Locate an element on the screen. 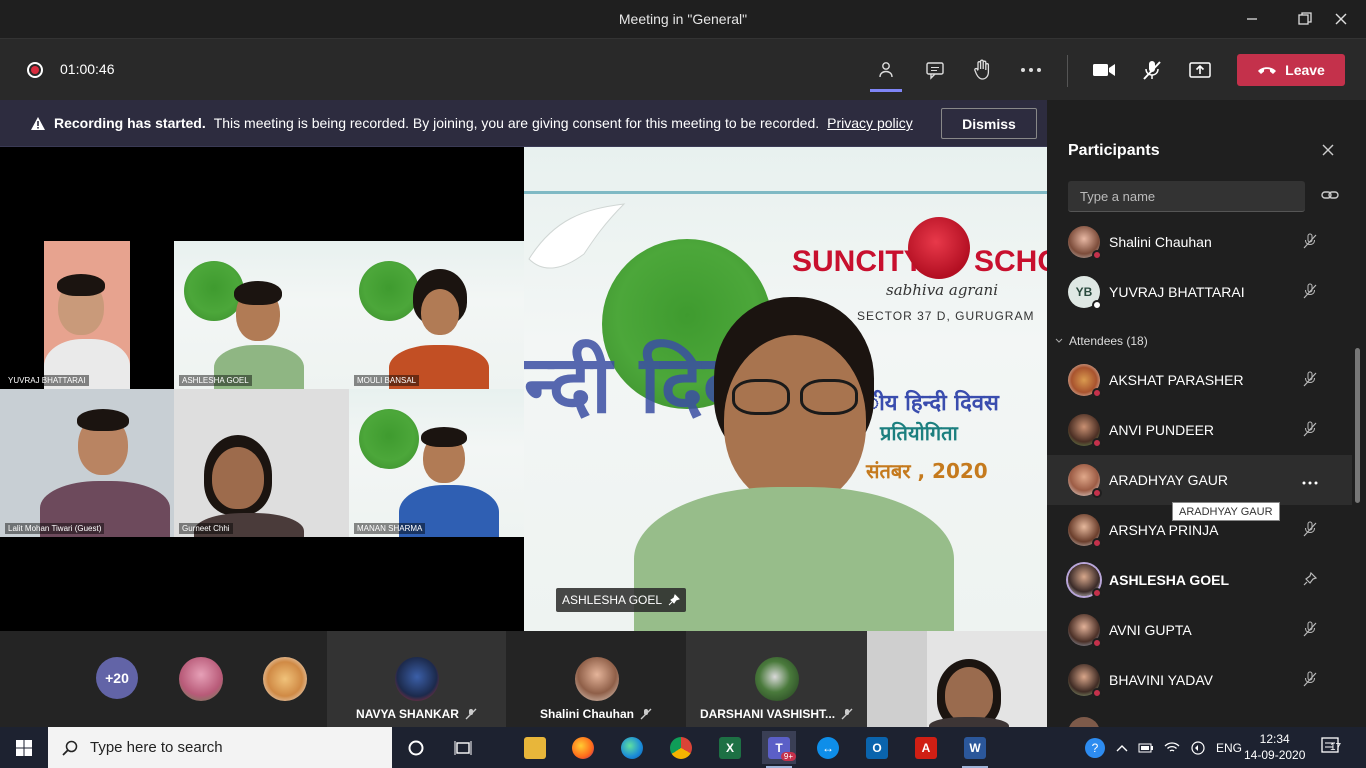 The width and height of the screenshot is (1366, 768). task-view-icon is located at coordinates (463, 747).